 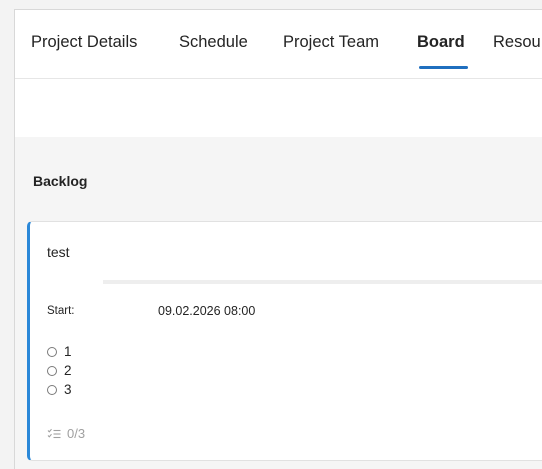 I want to click on checklist-progress: 0/3, so click(x=66, y=433).